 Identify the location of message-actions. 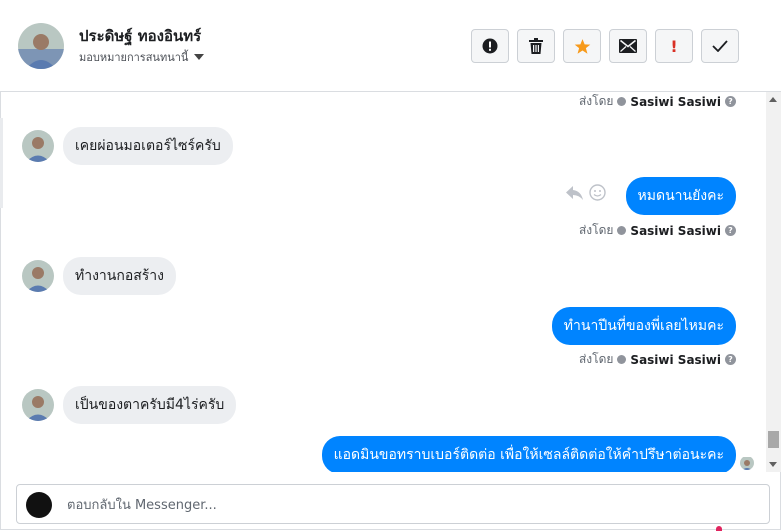
(586, 192).